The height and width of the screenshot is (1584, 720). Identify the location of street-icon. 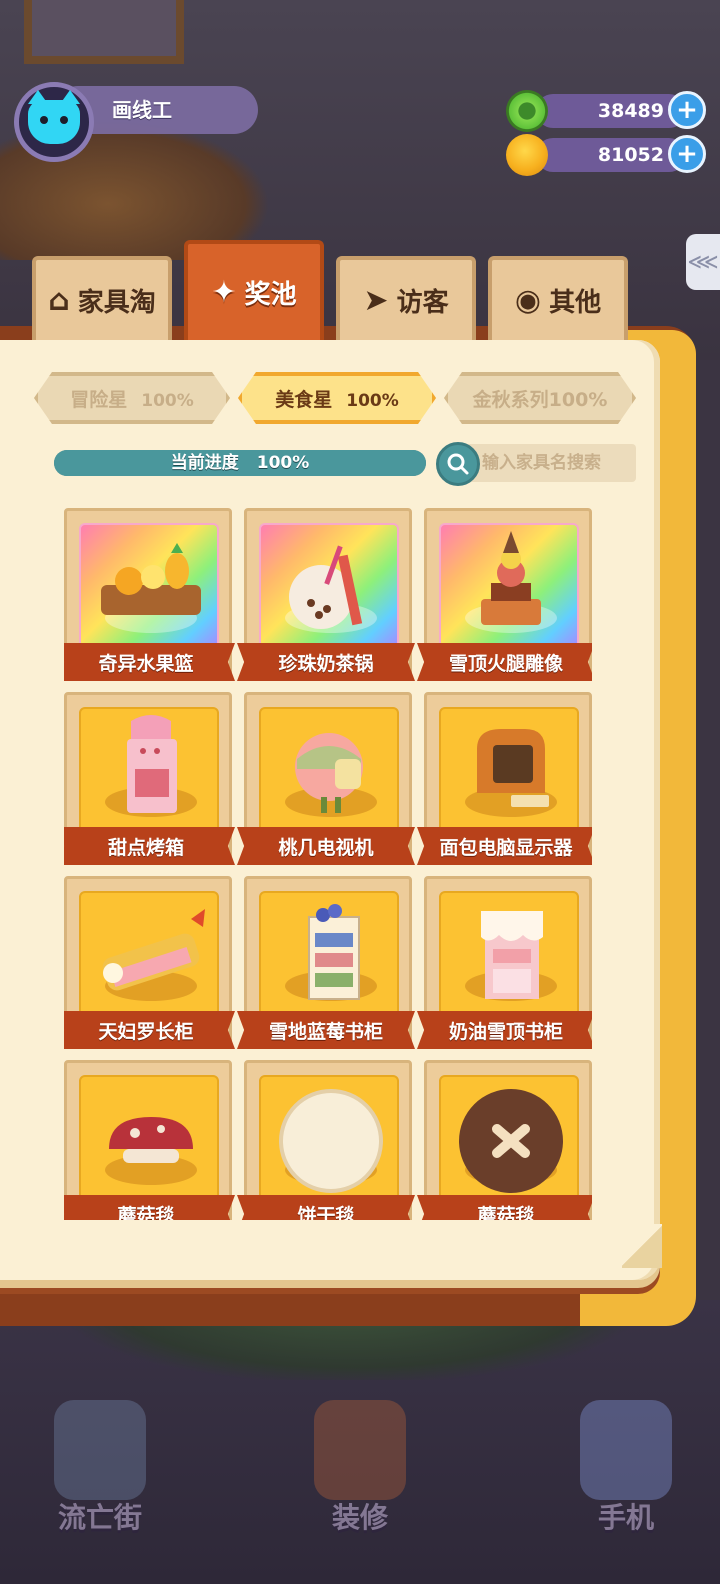
(100, 1450).